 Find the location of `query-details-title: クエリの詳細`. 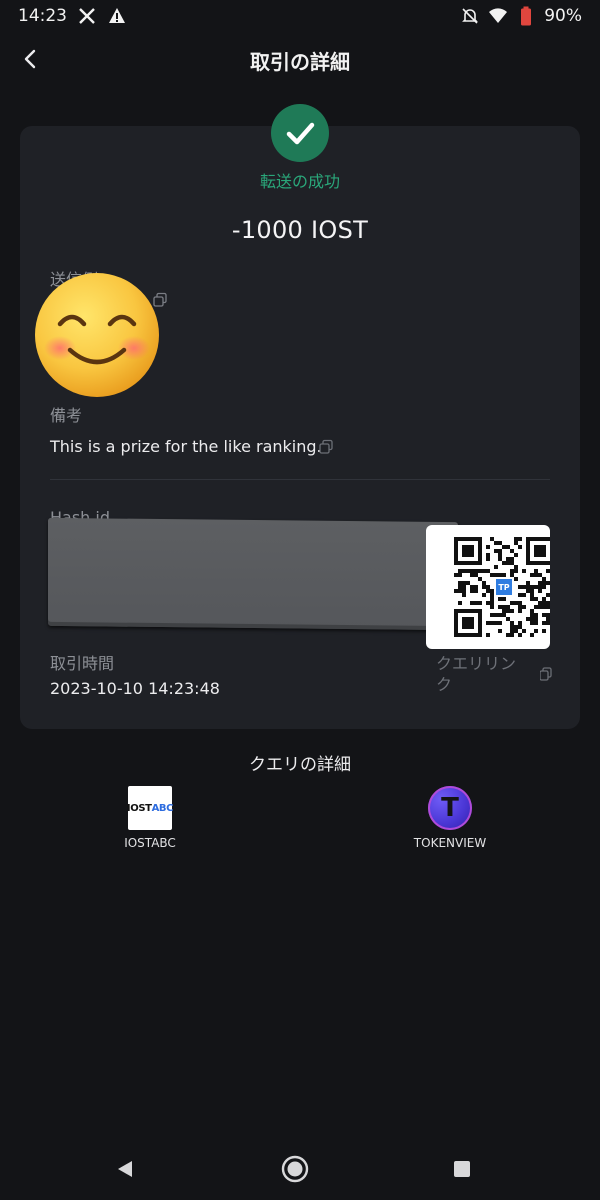

query-details-title: クエリの詳細 is located at coordinates (300, 765).